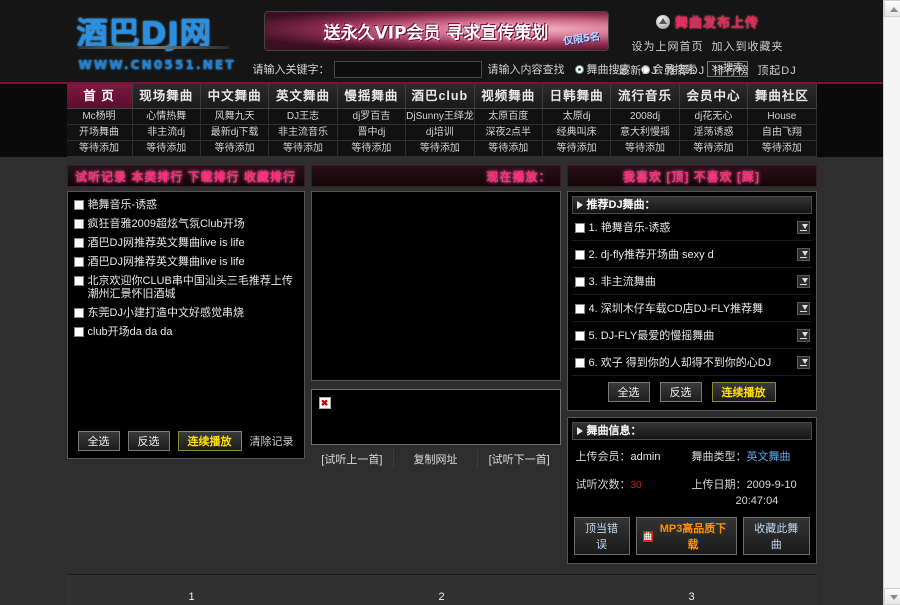  What do you see at coordinates (185, 332) in the screenshot?
I see `list-item: club开场da da da` at bounding box center [185, 332].